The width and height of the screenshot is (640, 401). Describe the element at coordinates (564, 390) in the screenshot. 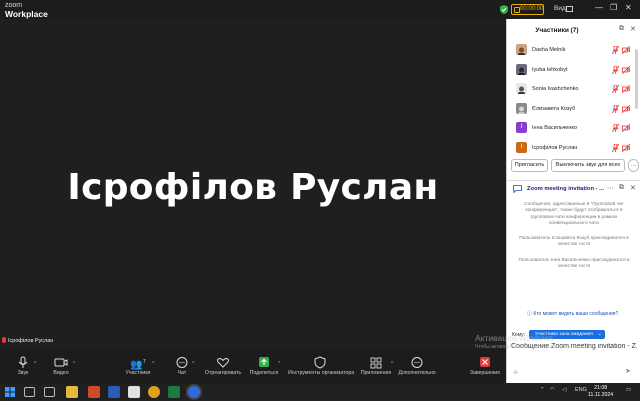

I see `volume-icon: ◁` at that location.